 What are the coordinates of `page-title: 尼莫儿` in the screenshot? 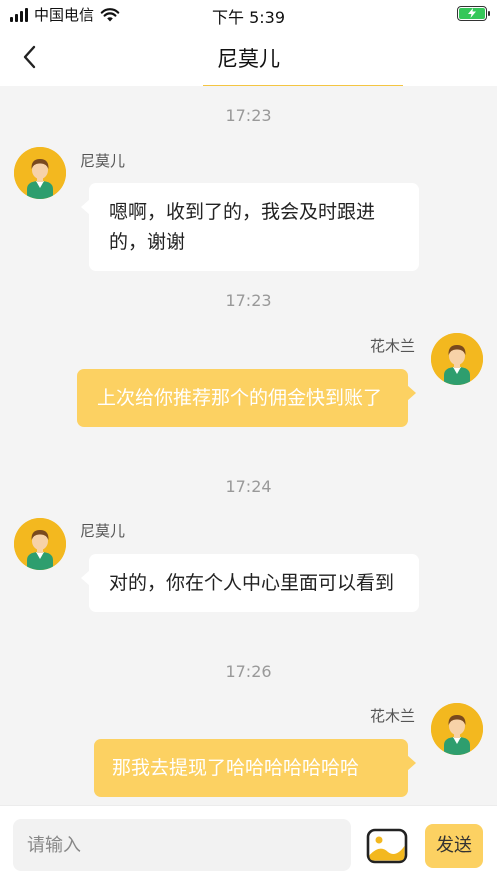 It's located at (248, 59).